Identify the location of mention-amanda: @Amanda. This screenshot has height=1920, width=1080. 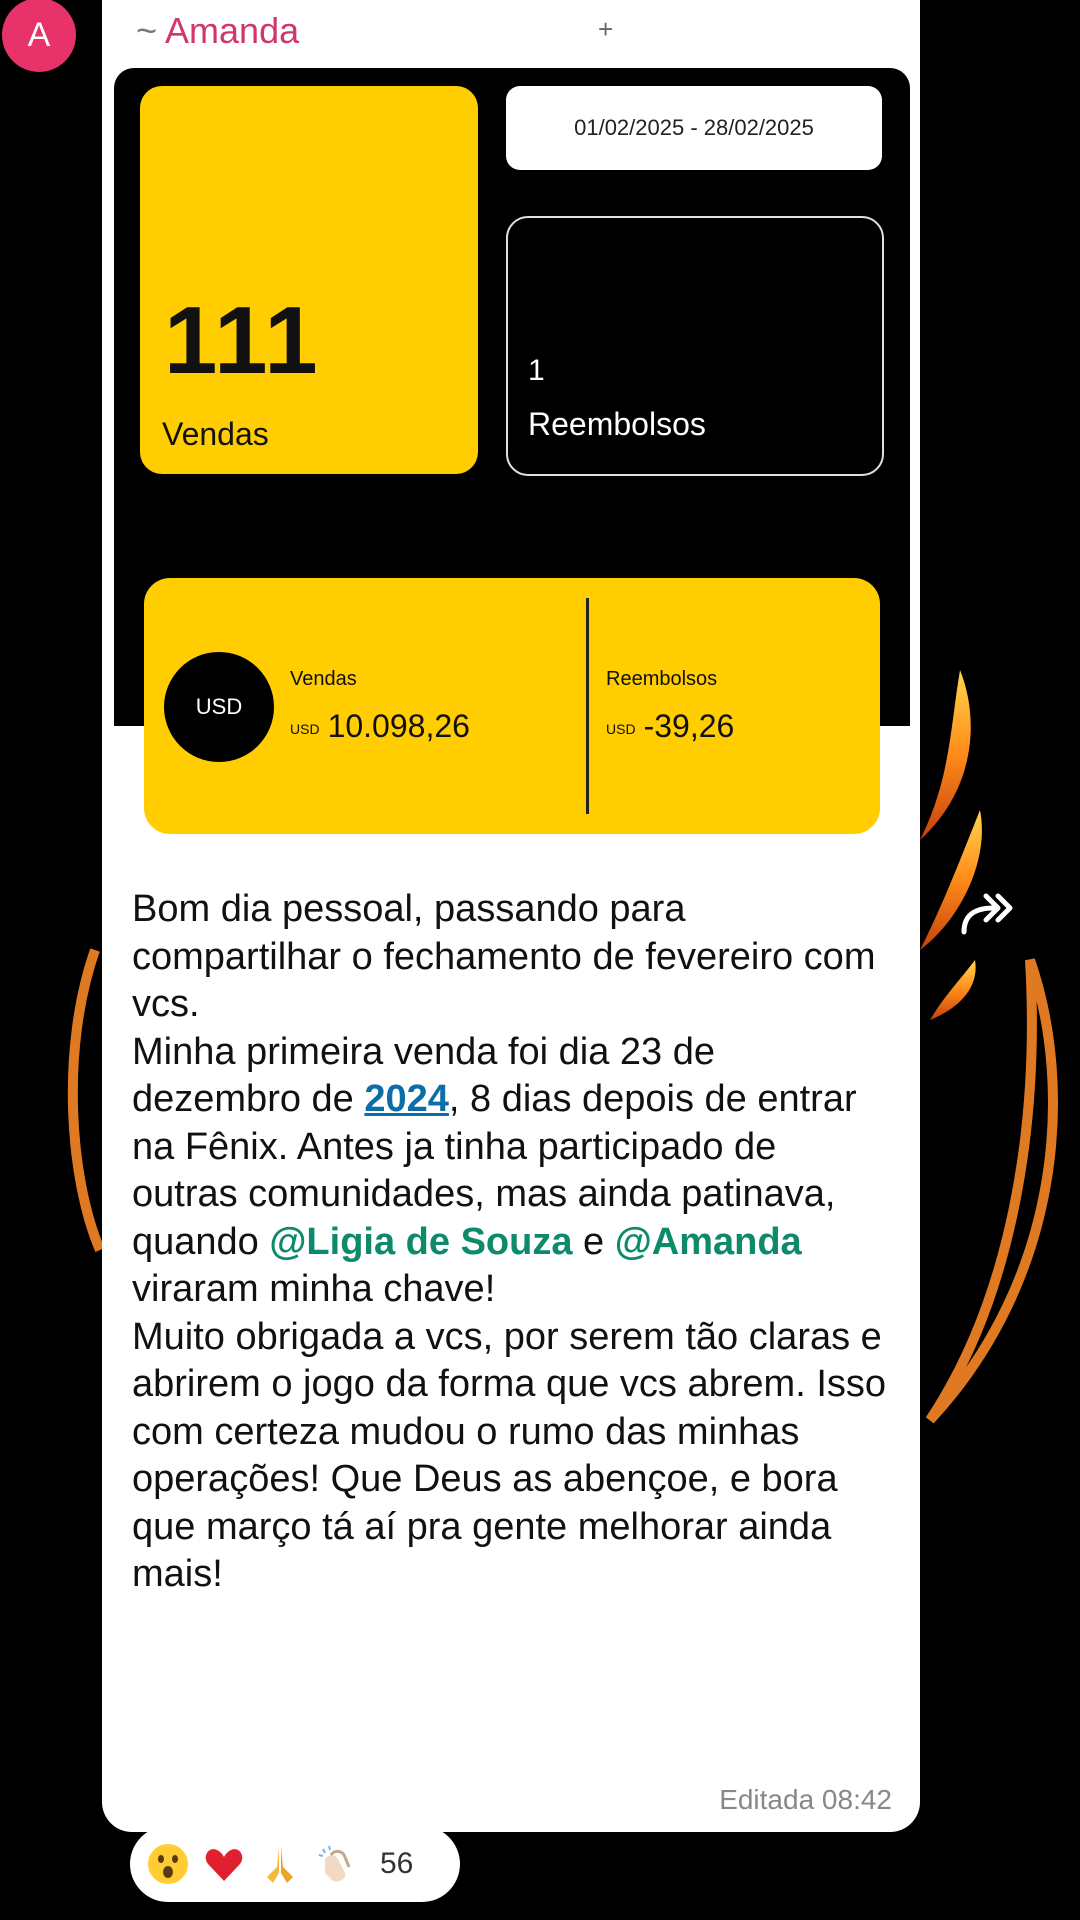
(708, 1242).